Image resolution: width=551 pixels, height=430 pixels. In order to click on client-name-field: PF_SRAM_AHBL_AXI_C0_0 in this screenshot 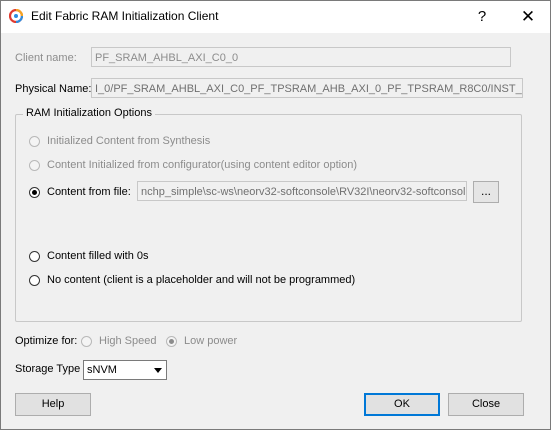, I will do `click(301, 57)`.